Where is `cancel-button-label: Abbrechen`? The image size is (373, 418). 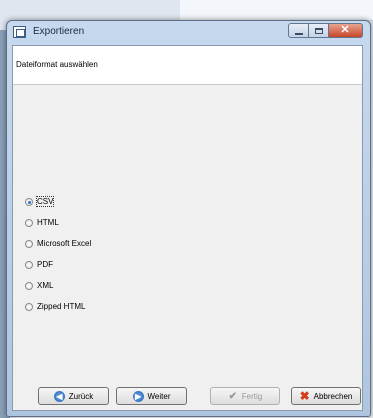 cancel-button-label: Abbrechen is located at coordinates (333, 396).